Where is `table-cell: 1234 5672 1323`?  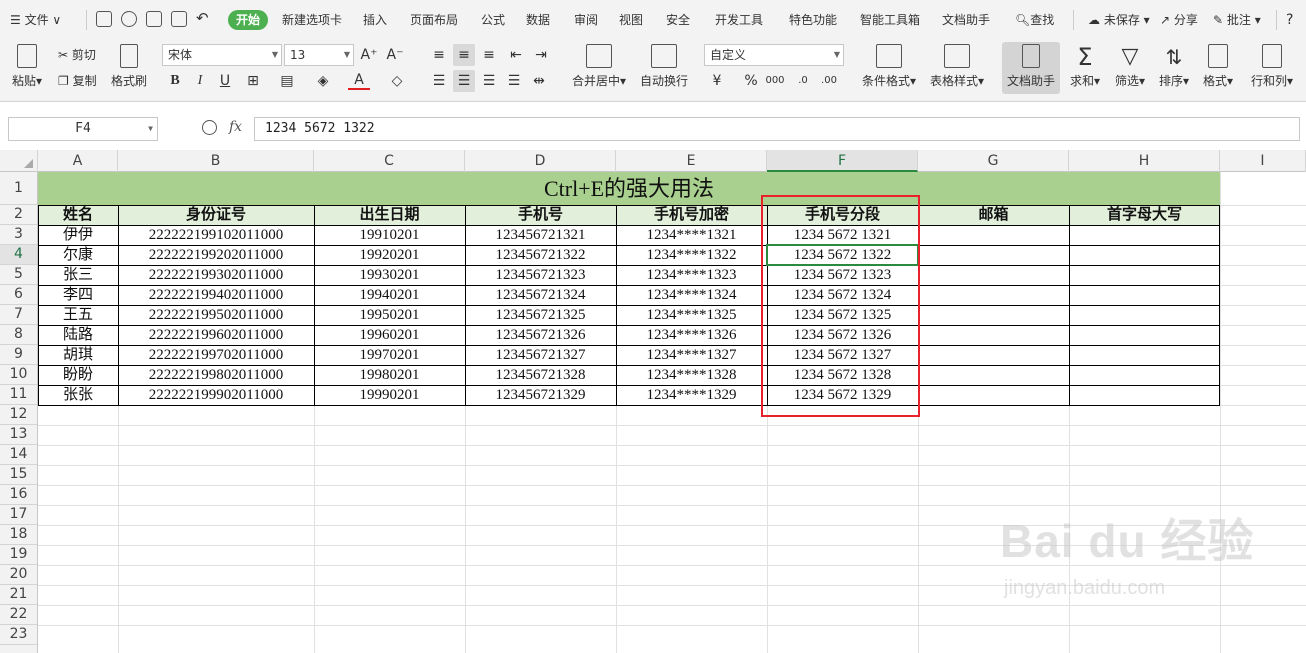 table-cell: 1234 5672 1323 is located at coordinates (842, 275).